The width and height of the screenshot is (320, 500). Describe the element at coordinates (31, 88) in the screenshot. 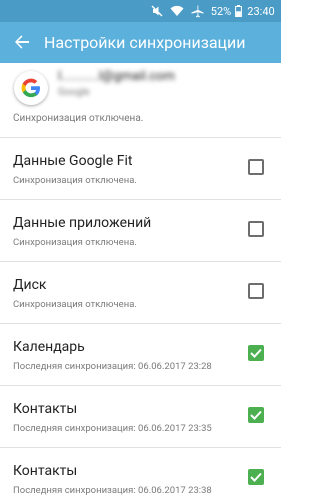

I see `google-logo-icon` at that location.